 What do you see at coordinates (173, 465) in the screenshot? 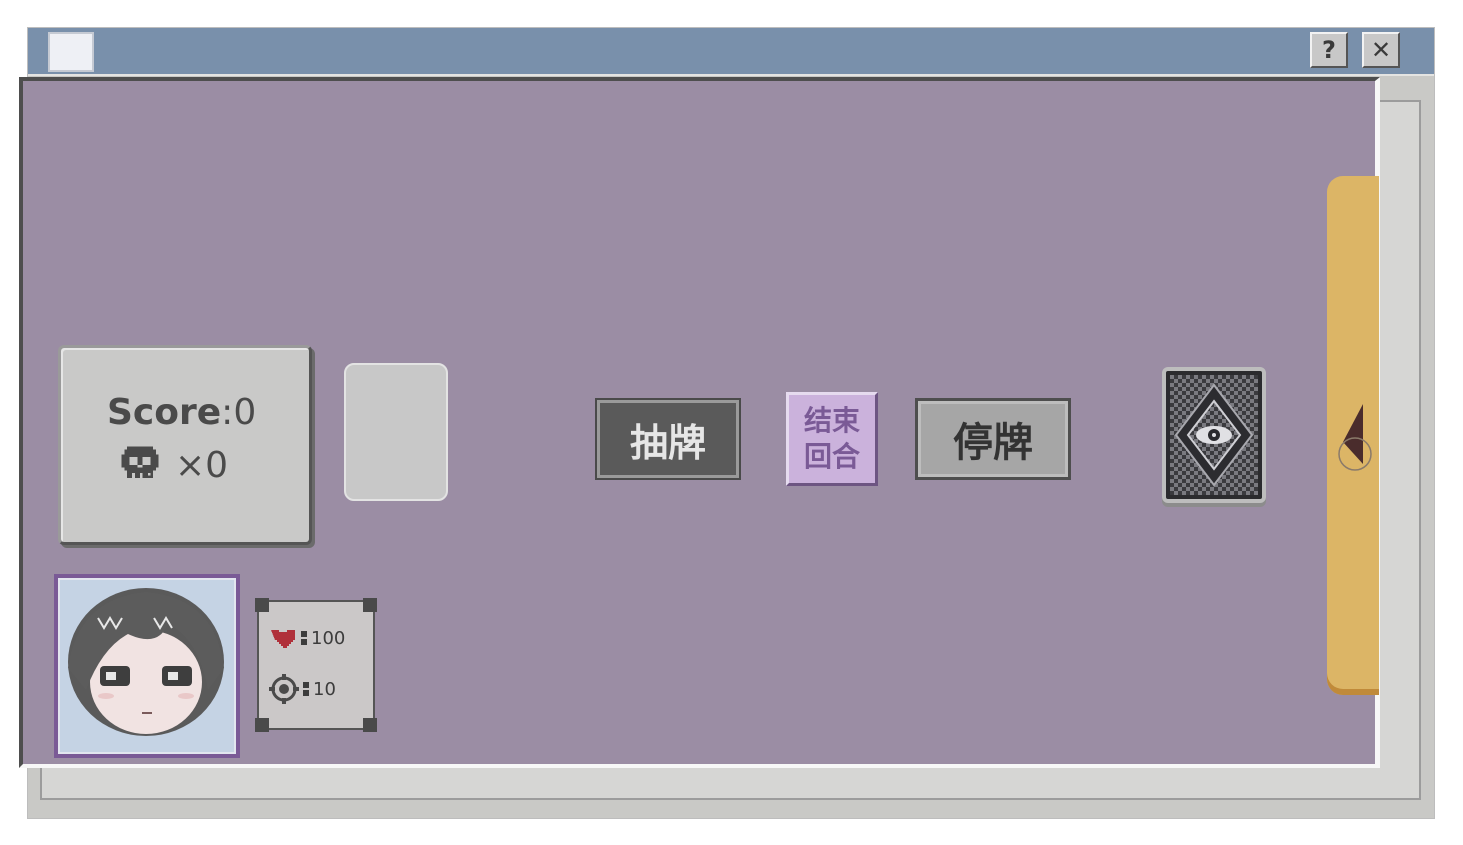
I see `skull-count: ×0` at bounding box center [173, 465].